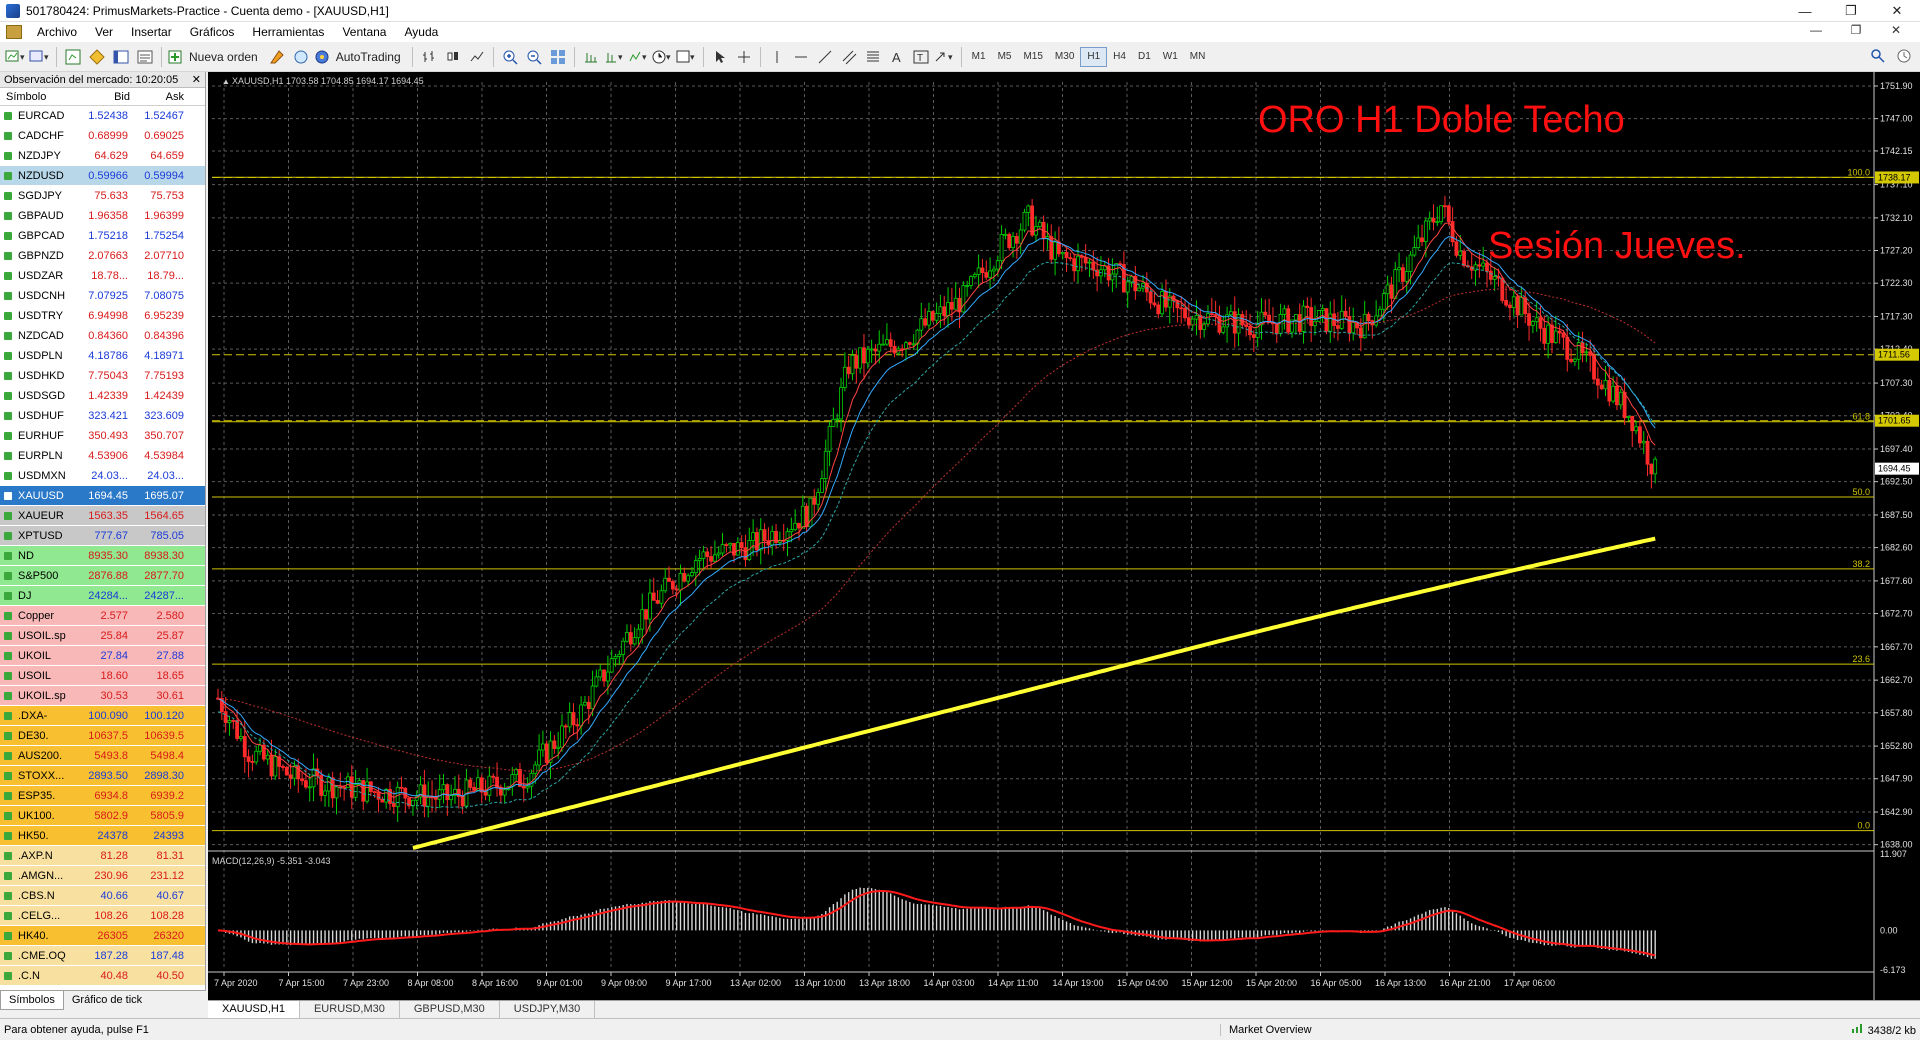  What do you see at coordinates (1878, 57) in the screenshot?
I see `search-icon` at bounding box center [1878, 57].